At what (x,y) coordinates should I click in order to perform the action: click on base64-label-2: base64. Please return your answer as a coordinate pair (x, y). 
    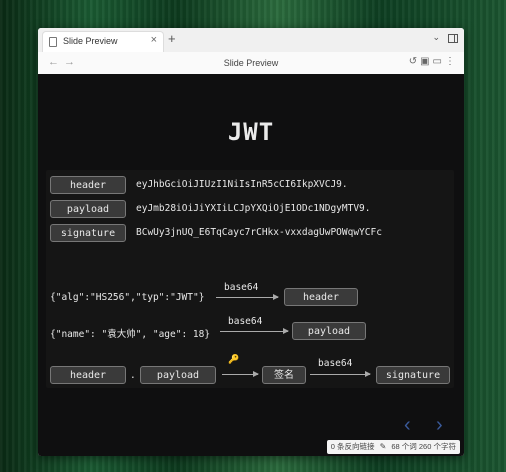
    Looking at the image, I should click on (245, 321).